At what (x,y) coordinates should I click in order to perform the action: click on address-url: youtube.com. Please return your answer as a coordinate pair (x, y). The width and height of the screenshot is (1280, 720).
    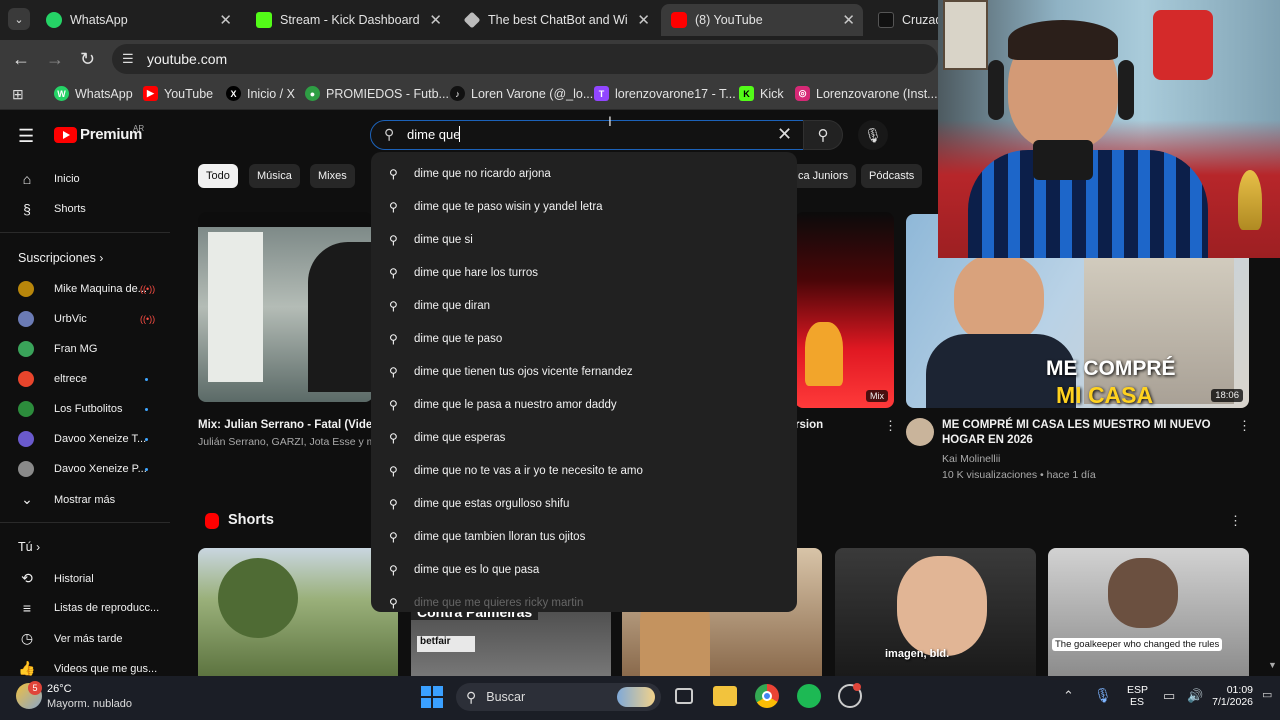
    Looking at the image, I should click on (187, 59).